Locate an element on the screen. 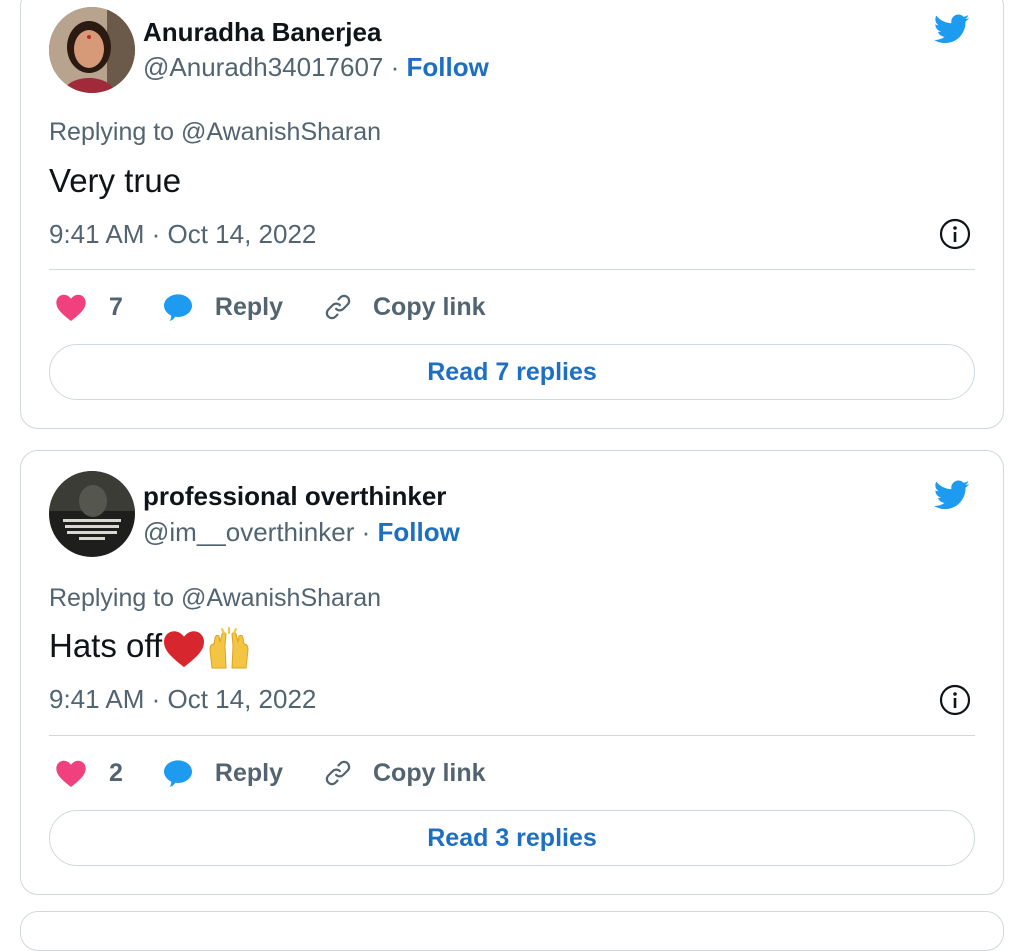 The width and height of the screenshot is (1024, 951). read-replies-button: Read 3 replies is located at coordinates (512, 838).